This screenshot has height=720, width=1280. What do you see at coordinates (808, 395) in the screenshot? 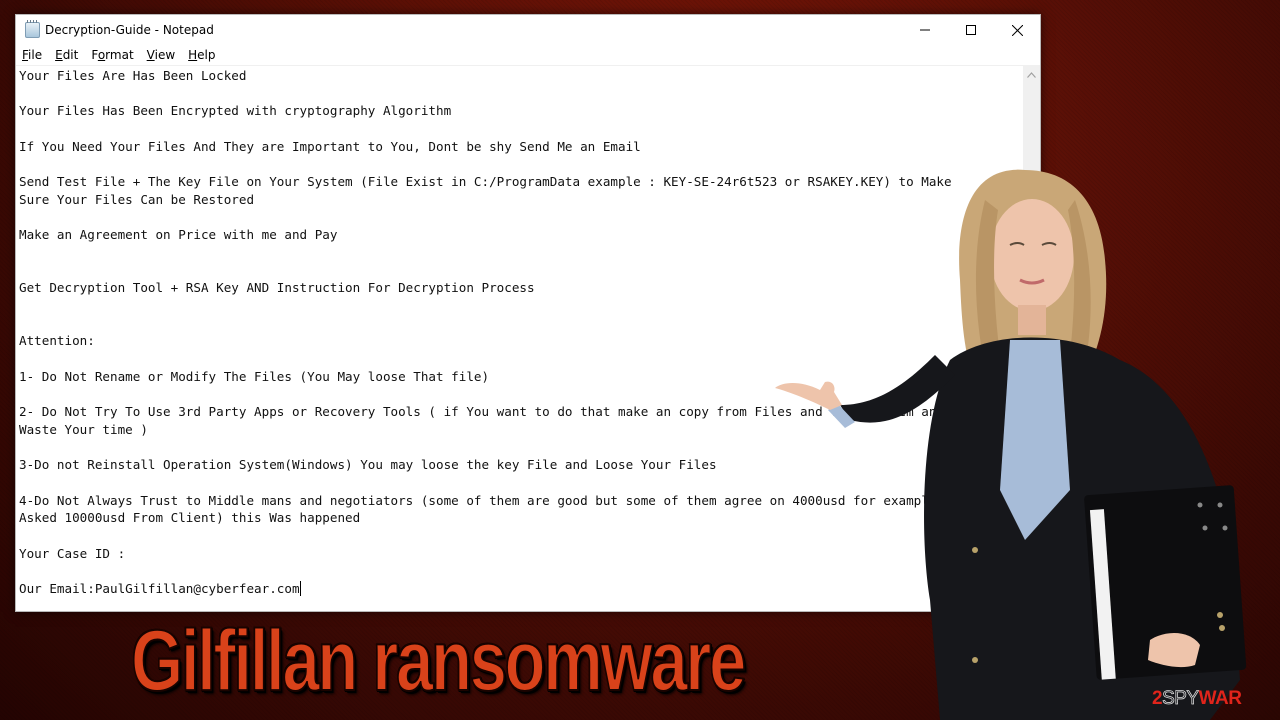
I see `pointing-hand` at bounding box center [808, 395].